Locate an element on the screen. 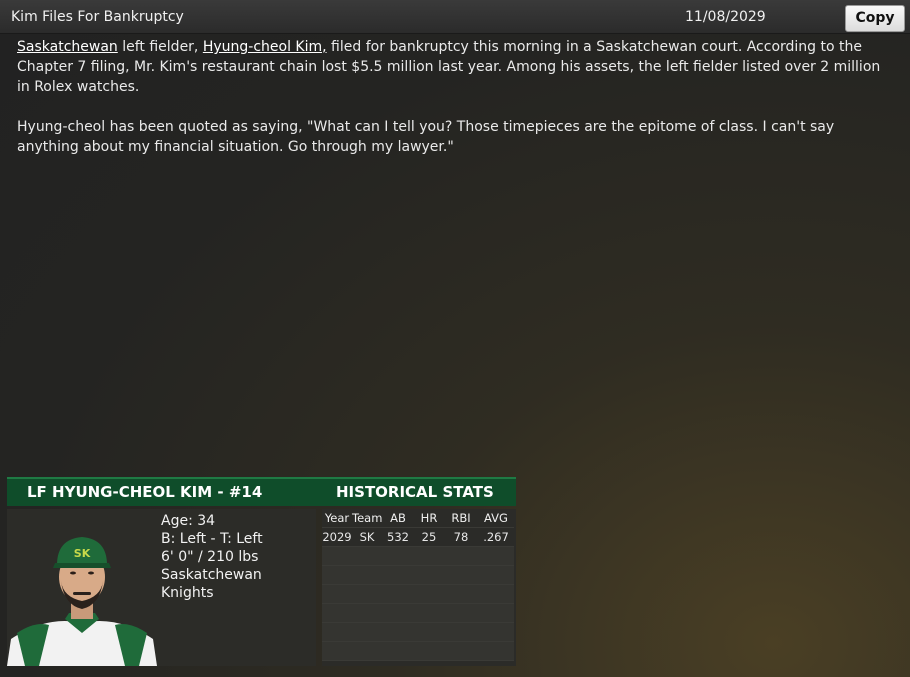  cell-hr: 25 is located at coordinates (429, 537).